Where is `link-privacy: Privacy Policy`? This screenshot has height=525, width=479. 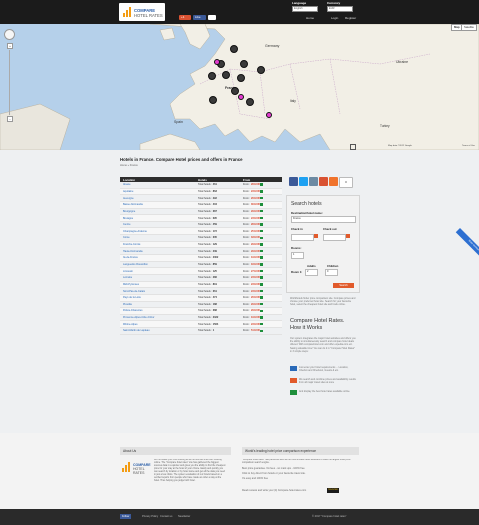
link-privacy: Privacy Policy is located at coordinates (150, 516).